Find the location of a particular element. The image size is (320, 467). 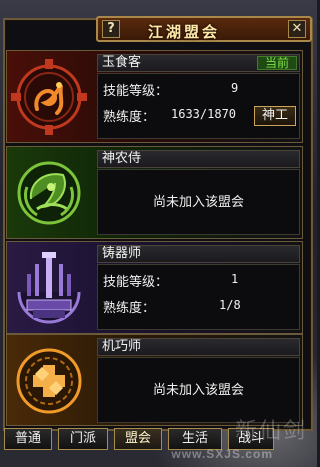

gear-emblem-icon is located at coordinates (51, 380).